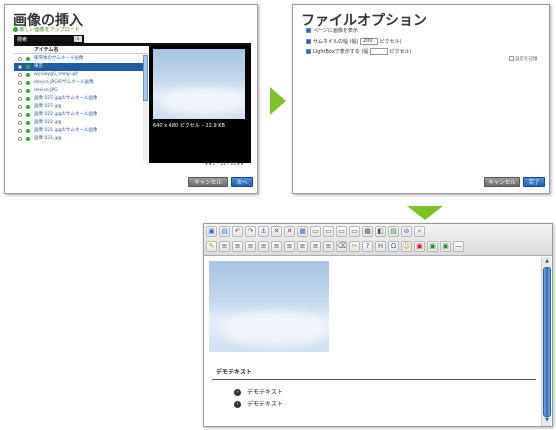  Describe the element at coordinates (341, 246) in the screenshot. I see `eraser-icon: ⌫` at that location.